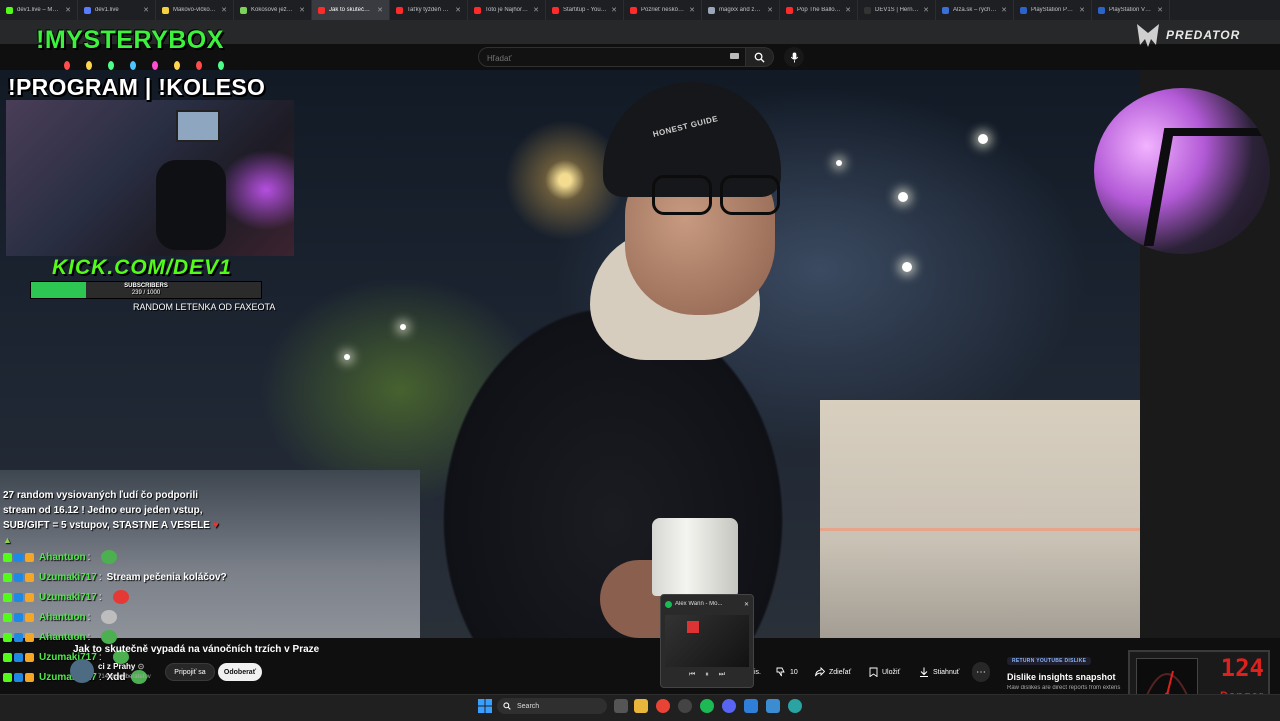 Image resolution: width=1280 pixels, height=721 pixels. What do you see at coordinates (692, 677) in the screenshot?
I see `previous-track-icon: ⏮` at bounding box center [692, 677].